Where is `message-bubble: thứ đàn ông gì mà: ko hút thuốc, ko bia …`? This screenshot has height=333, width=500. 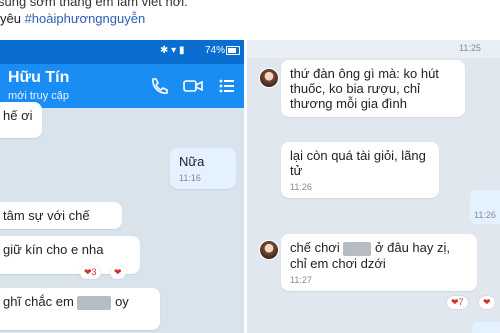
message-bubble: thứ đàn ông gì mà: ko hút thuốc, ko bia … is located at coordinates (373, 88).